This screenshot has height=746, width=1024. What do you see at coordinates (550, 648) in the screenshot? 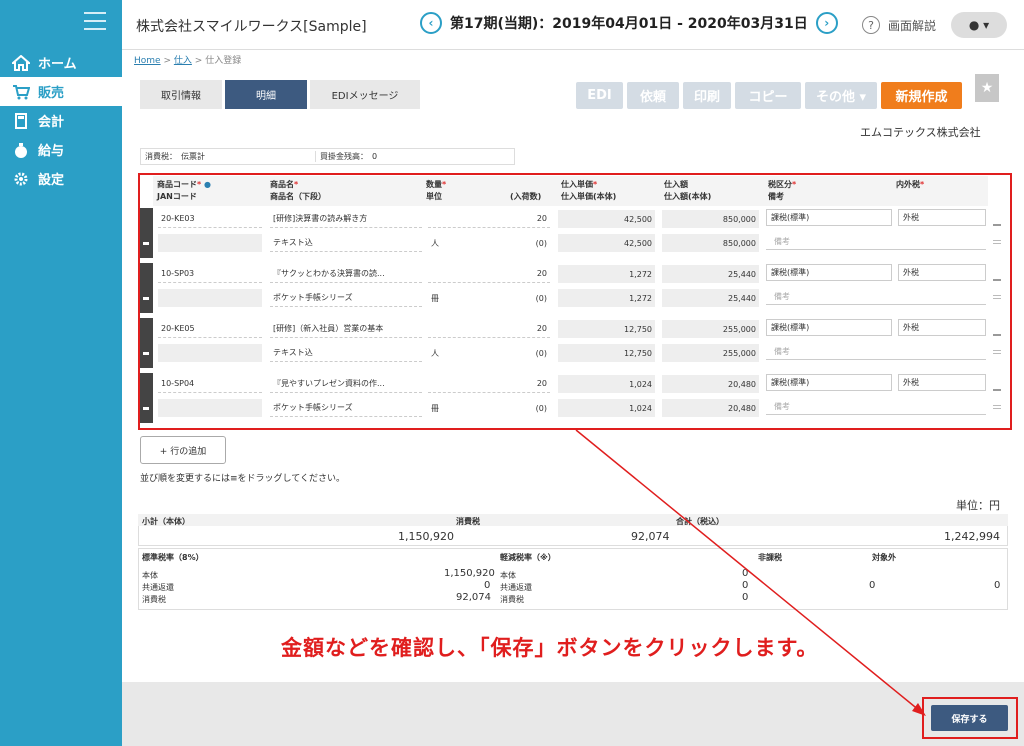
I see `instruction-caption: 金額などを確認し、「保存」ボタンをクリックします。` at bounding box center [550, 648].